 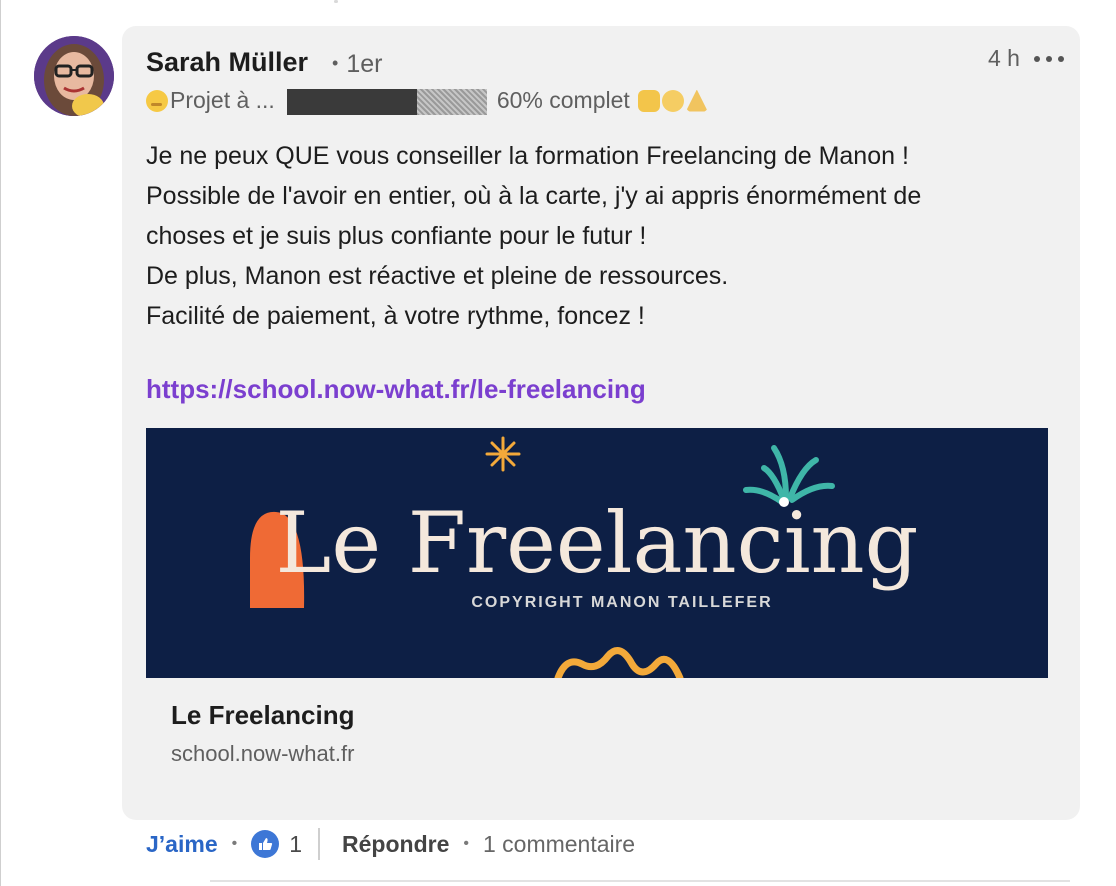 I want to click on comment-actions: J’aime • 1 Répondre • 1 commentaire, so click(x=390, y=844).